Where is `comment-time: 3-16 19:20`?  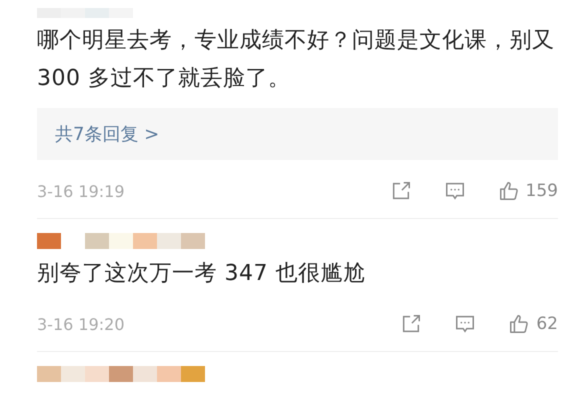 comment-time: 3-16 19:20 is located at coordinates (81, 324).